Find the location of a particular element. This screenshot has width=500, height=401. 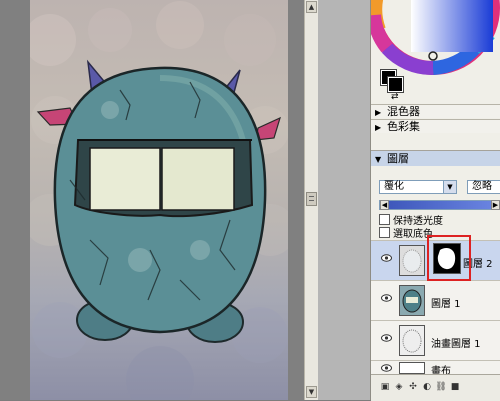

scroll-thumb is located at coordinates (311, 199).